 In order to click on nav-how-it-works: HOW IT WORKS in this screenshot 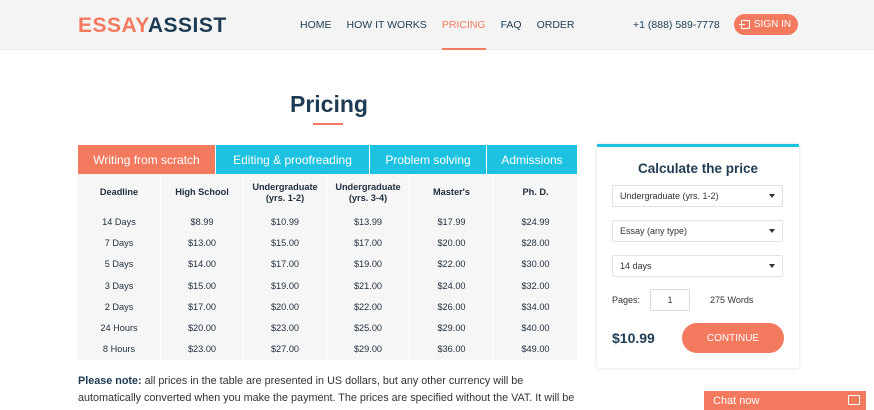, I will do `click(387, 25)`.